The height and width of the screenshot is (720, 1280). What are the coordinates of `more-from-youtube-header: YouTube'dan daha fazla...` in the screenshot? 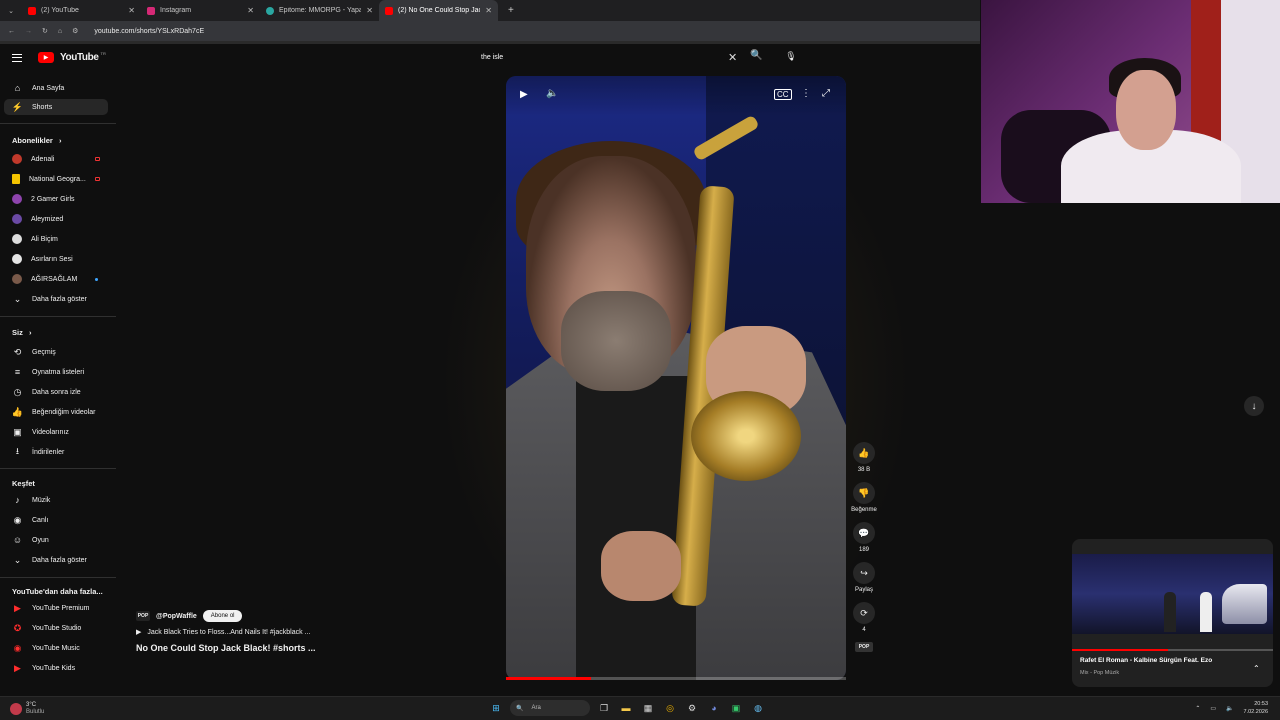 It's located at (57, 591).